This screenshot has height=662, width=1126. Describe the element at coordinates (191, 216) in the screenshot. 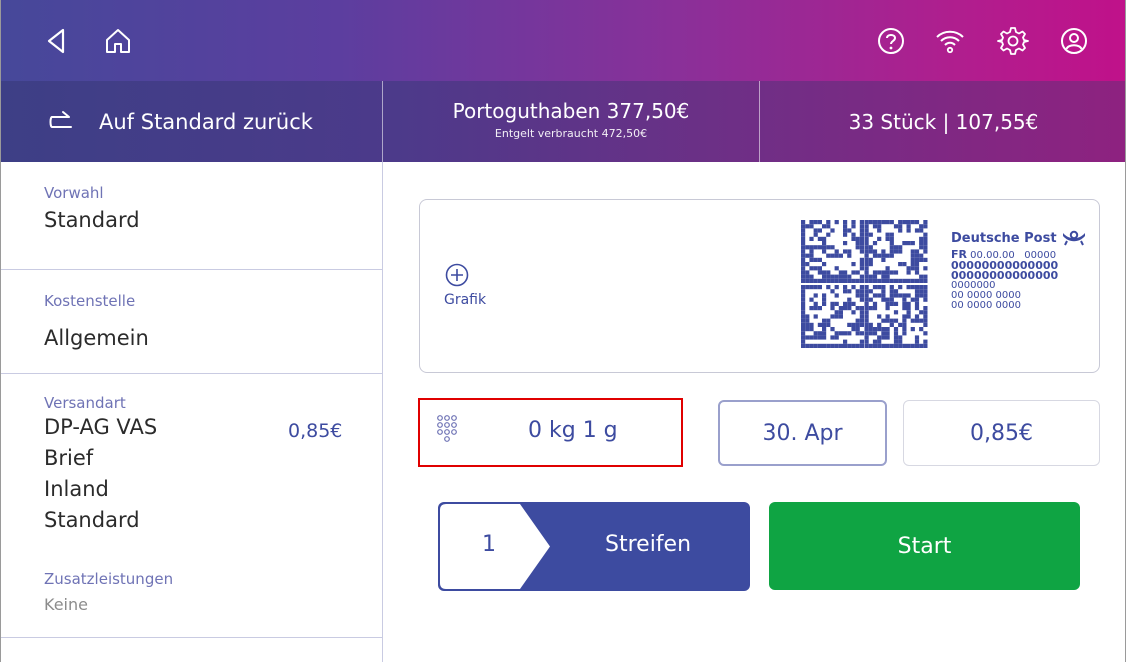

I see `preset-section: Vorwahl Standard` at that location.